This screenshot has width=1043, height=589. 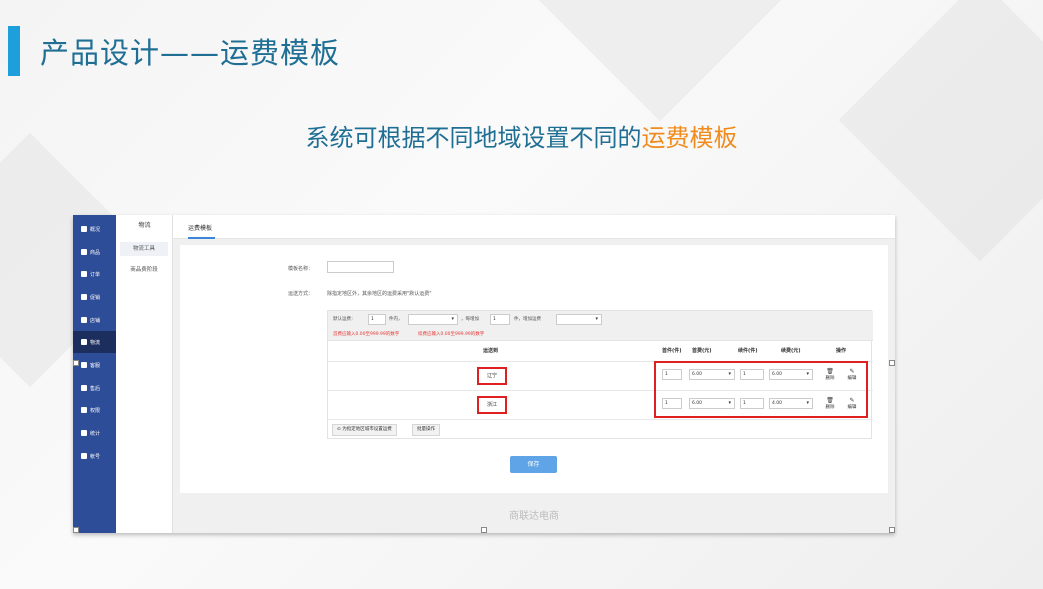 I want to click on sidebar-item-label: 店铺, so click(x=95, y=320).